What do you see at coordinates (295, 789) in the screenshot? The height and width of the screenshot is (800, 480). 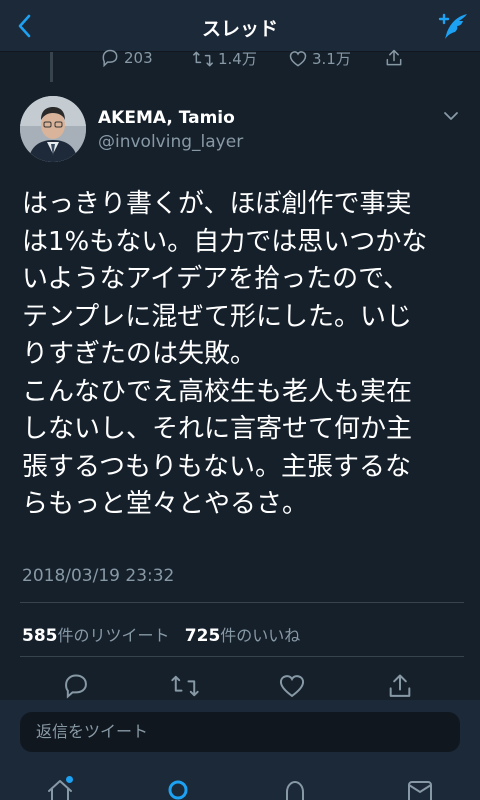 I see `bell-icon` at bounding box center [295, 789].